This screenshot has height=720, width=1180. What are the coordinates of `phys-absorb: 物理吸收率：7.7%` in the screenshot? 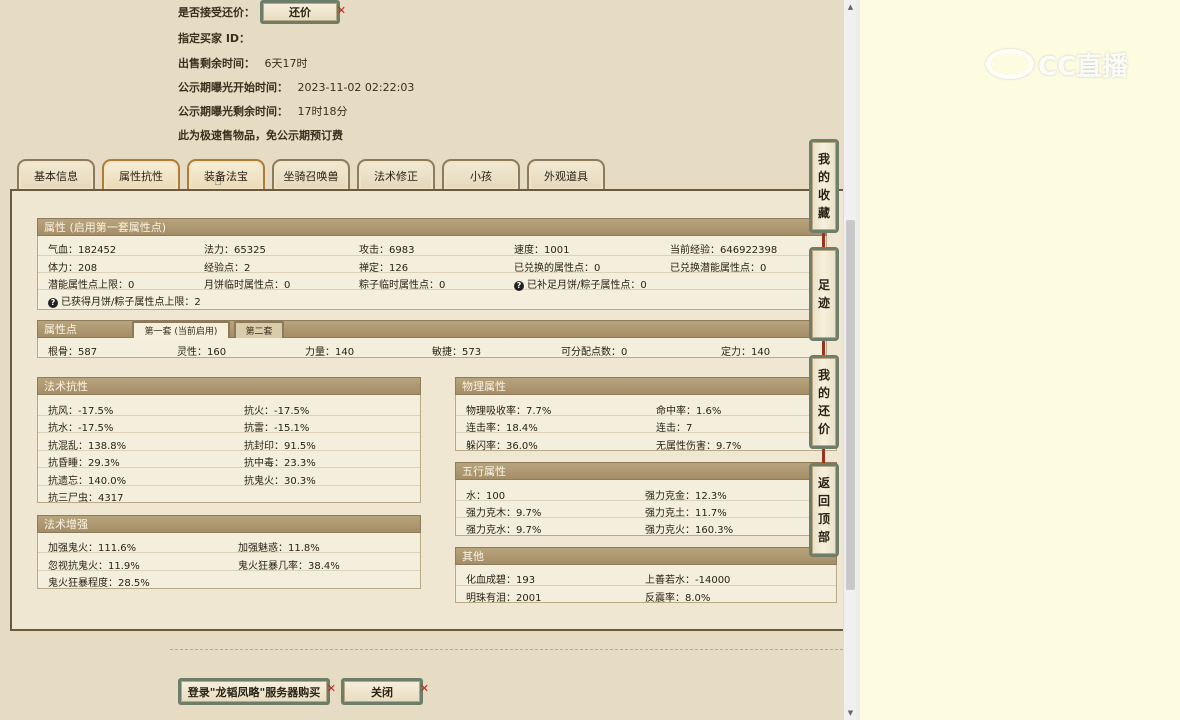 It's located at (509, 411).